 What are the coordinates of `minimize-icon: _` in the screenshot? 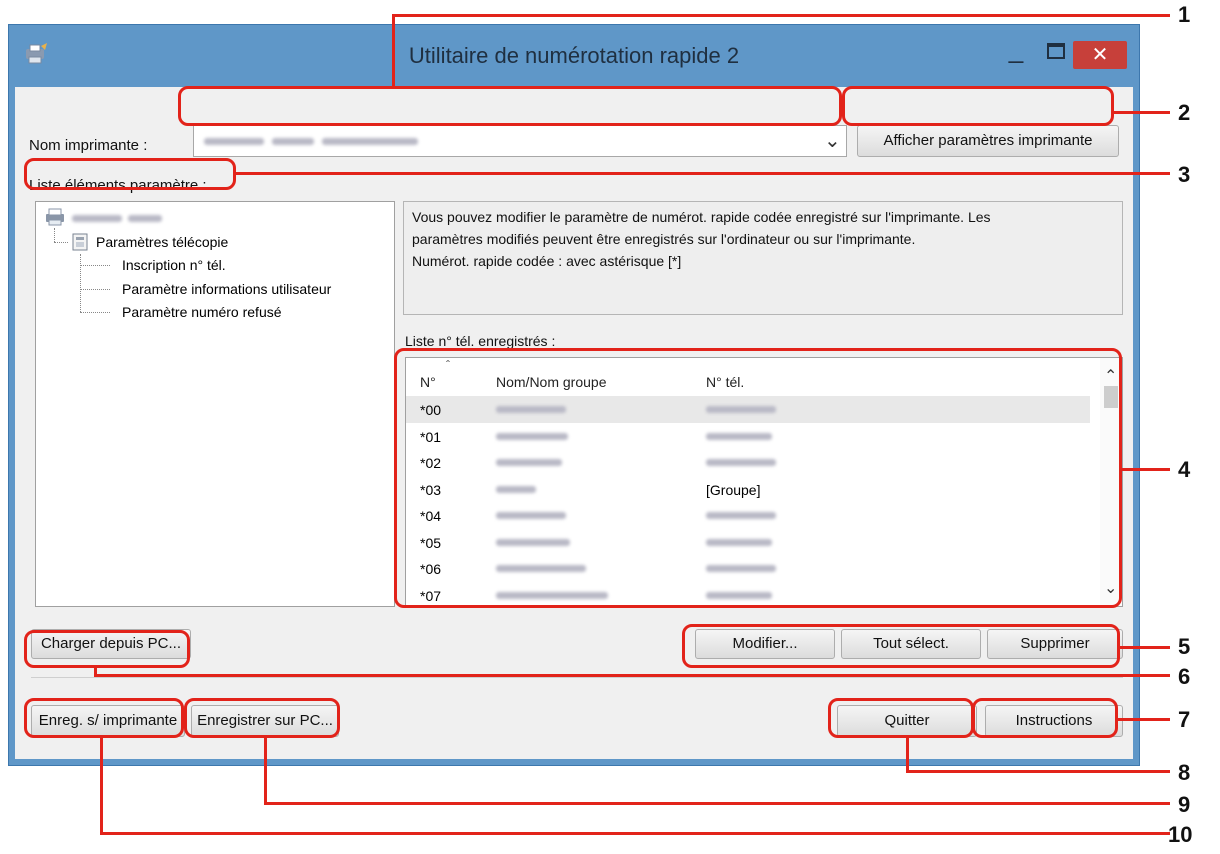 It's located at (1016, 50).